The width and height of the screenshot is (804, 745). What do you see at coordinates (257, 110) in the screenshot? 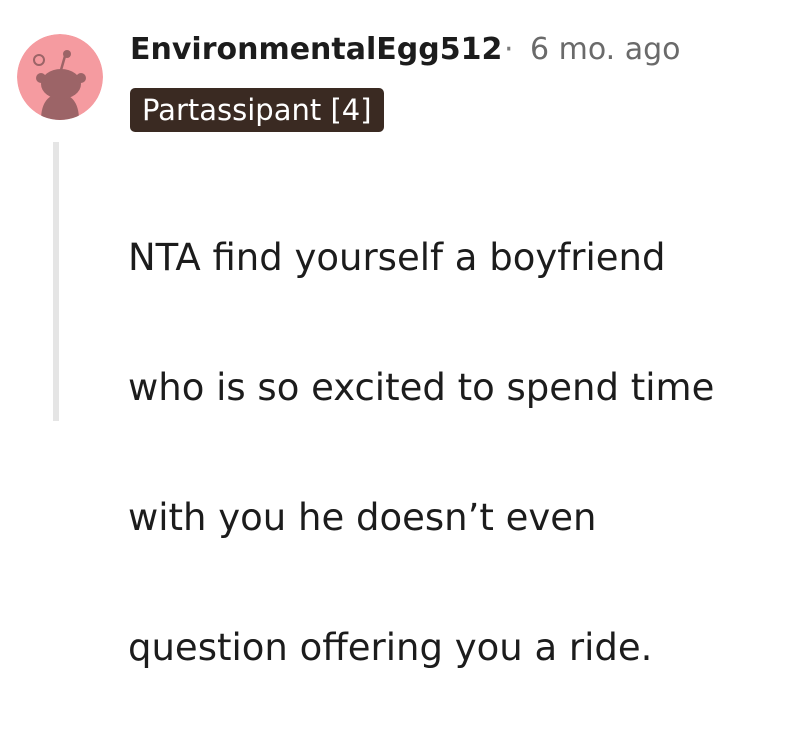
I see `user-flair-badge: Partassipant [4]` at bounding box center [257, 110].